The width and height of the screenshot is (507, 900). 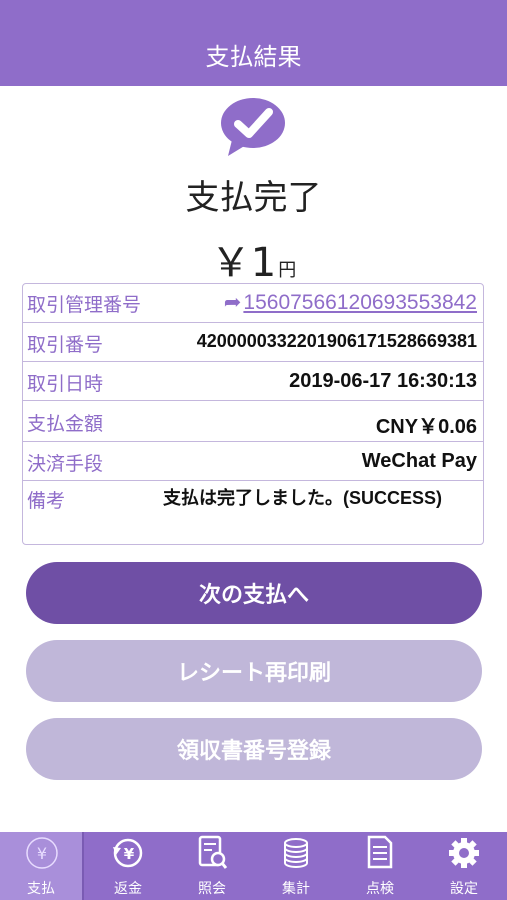 What do you see at coordinates (254, 671) in the screenshot?
I see `reprint-receipt-button: レシート再印刷` at bounding box center [254, 671].